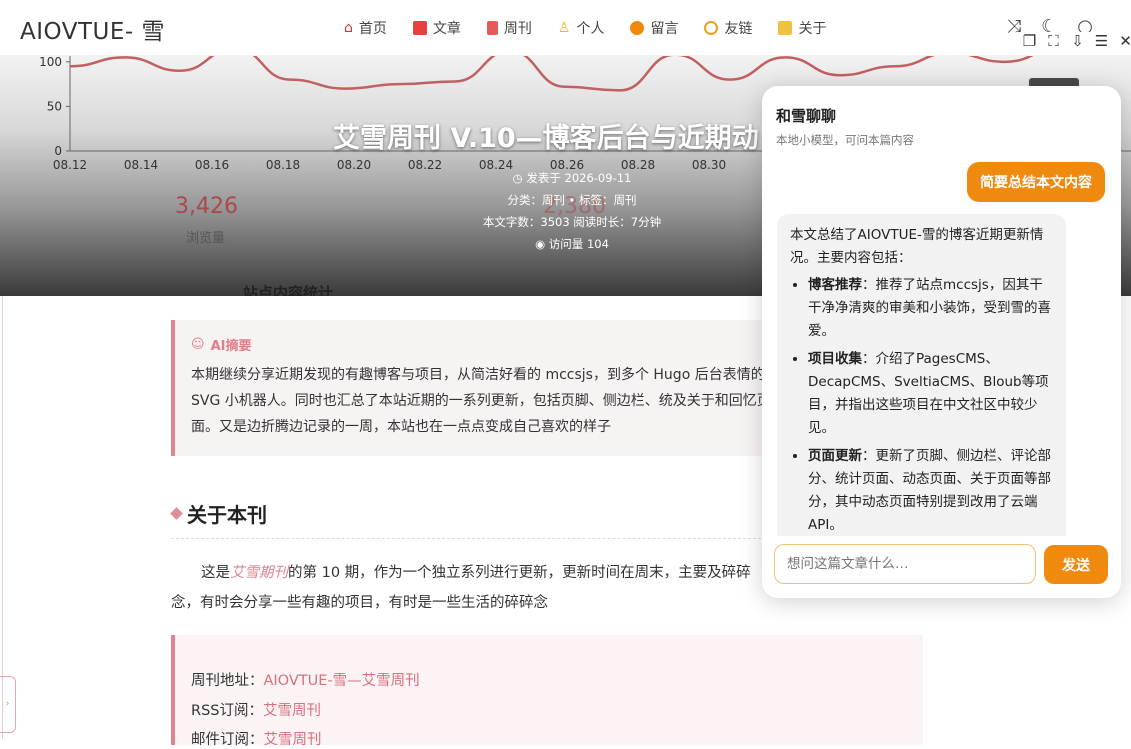  What do you see at coordinates (50, 62) in the screenshot?
I see `y-tick-label: 100` at bounding box center [50, 62].